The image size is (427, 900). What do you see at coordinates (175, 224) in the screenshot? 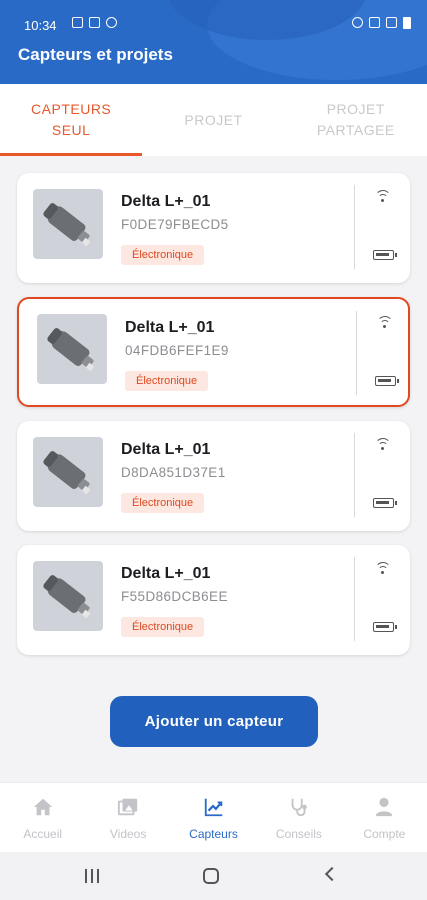
I see `sensor-id: F0DE79FBECD5` at bounding box center [175, 224].